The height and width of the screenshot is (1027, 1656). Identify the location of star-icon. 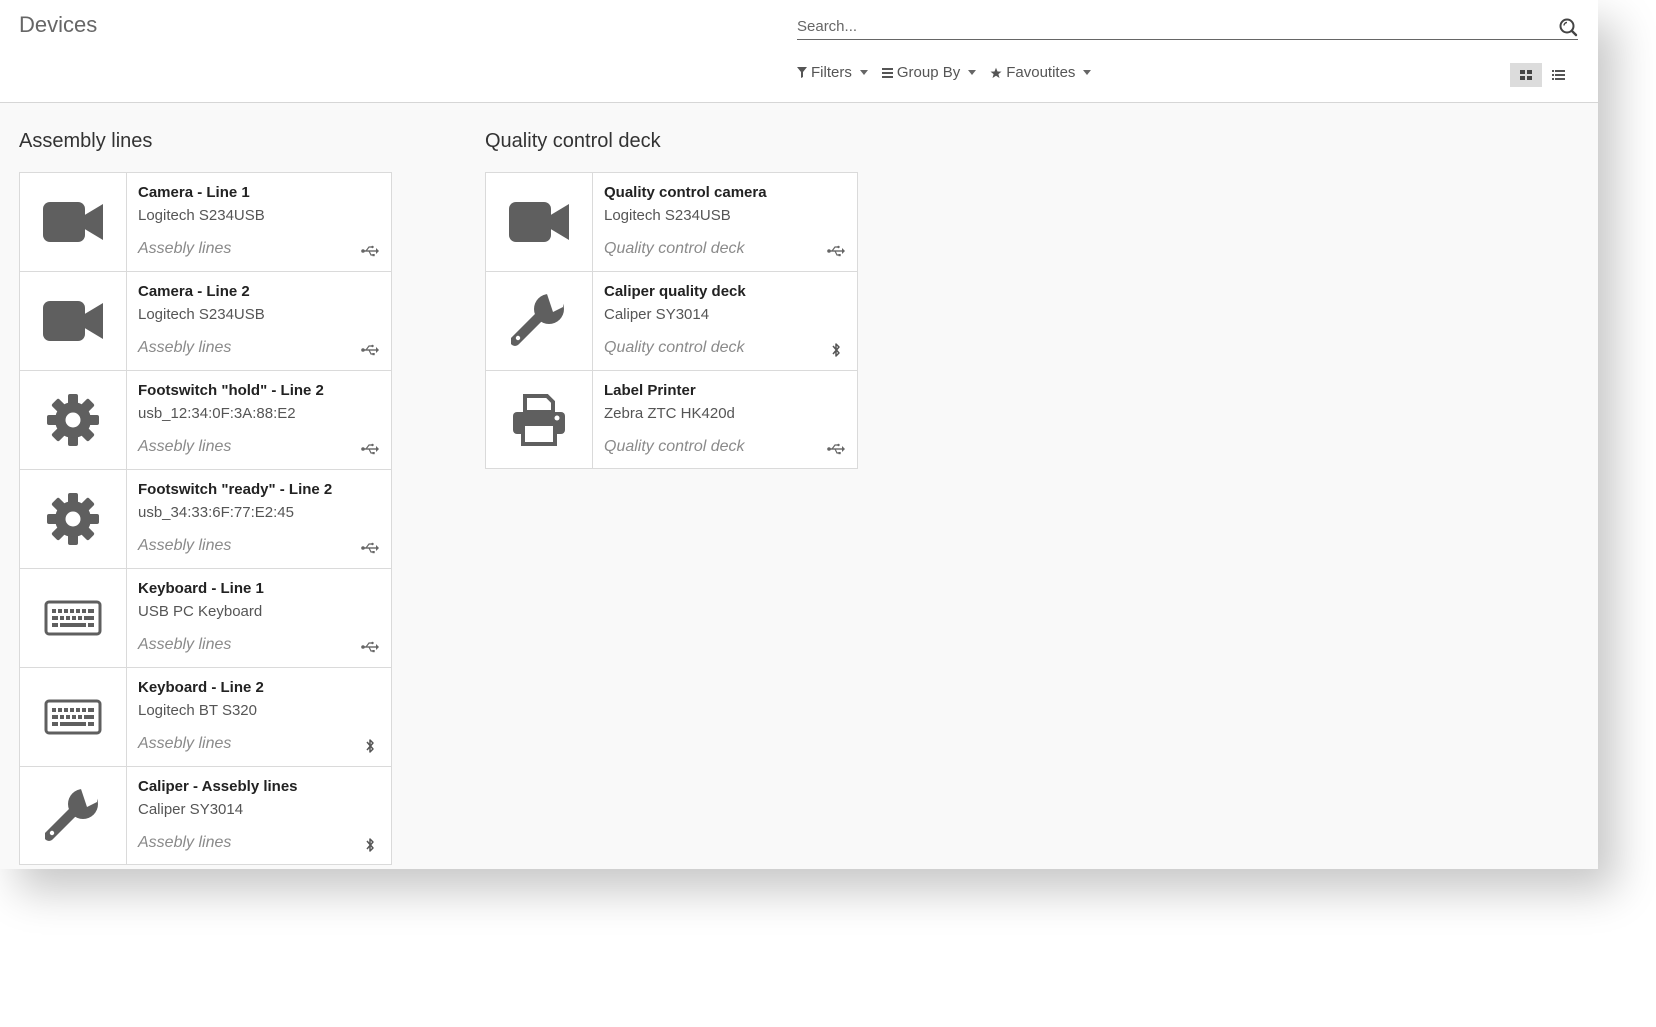
(996, 72).